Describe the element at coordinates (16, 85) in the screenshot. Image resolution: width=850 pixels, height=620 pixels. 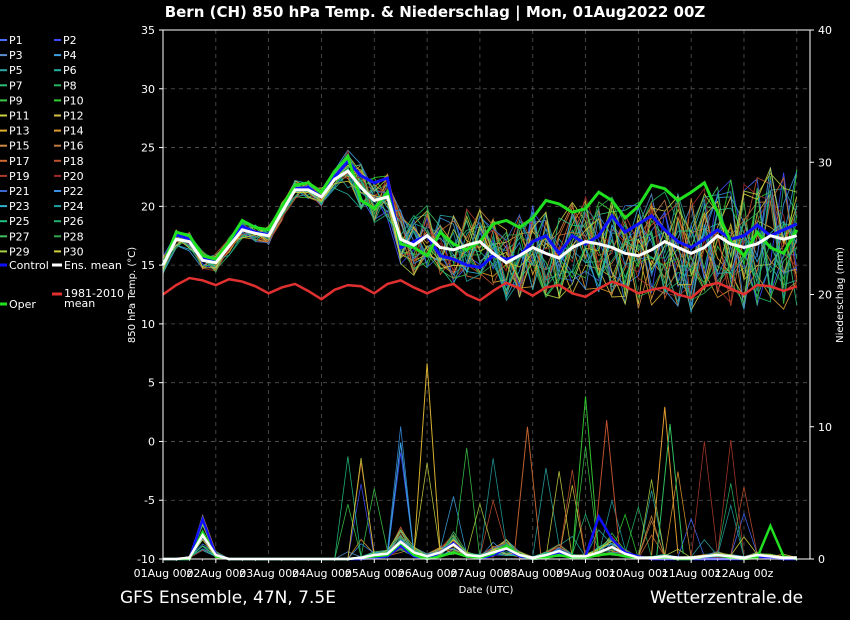
I see `legend-label-p7: P7` at that location.